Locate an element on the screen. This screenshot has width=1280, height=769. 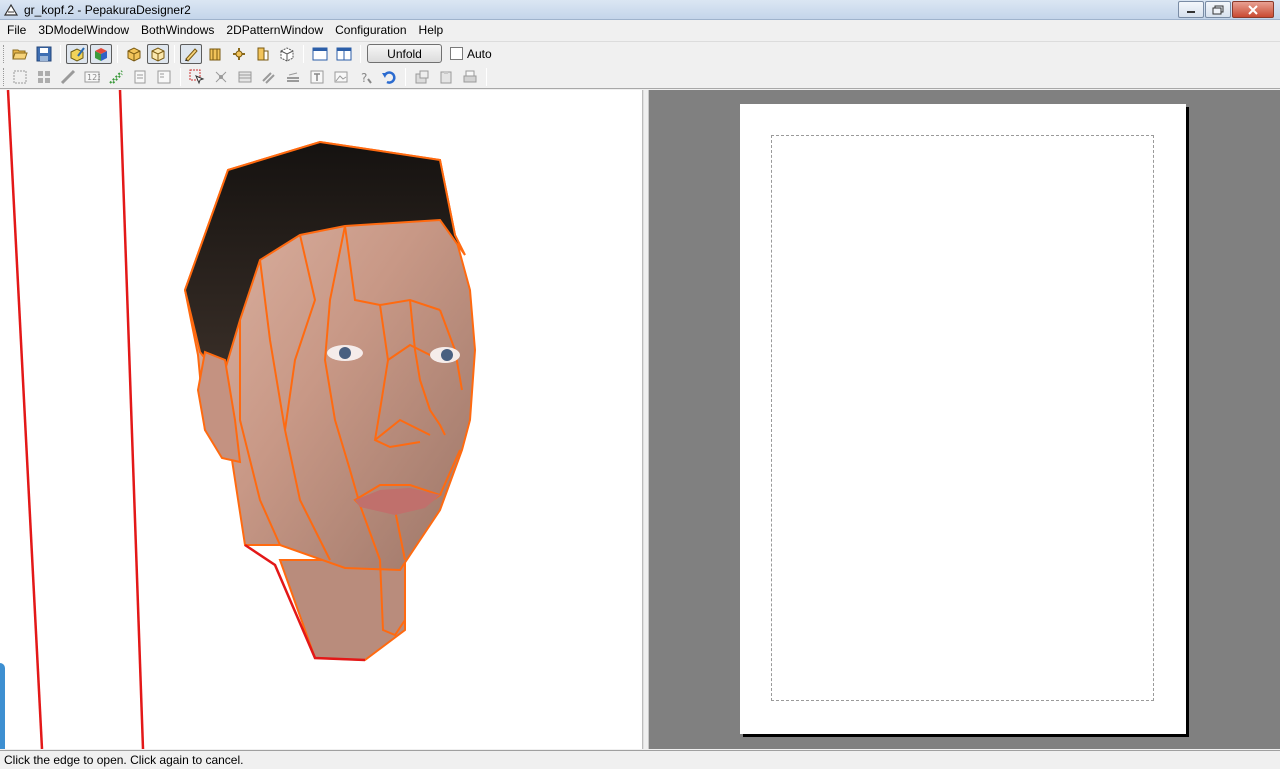
node-button is located at coordinates (221, 77).